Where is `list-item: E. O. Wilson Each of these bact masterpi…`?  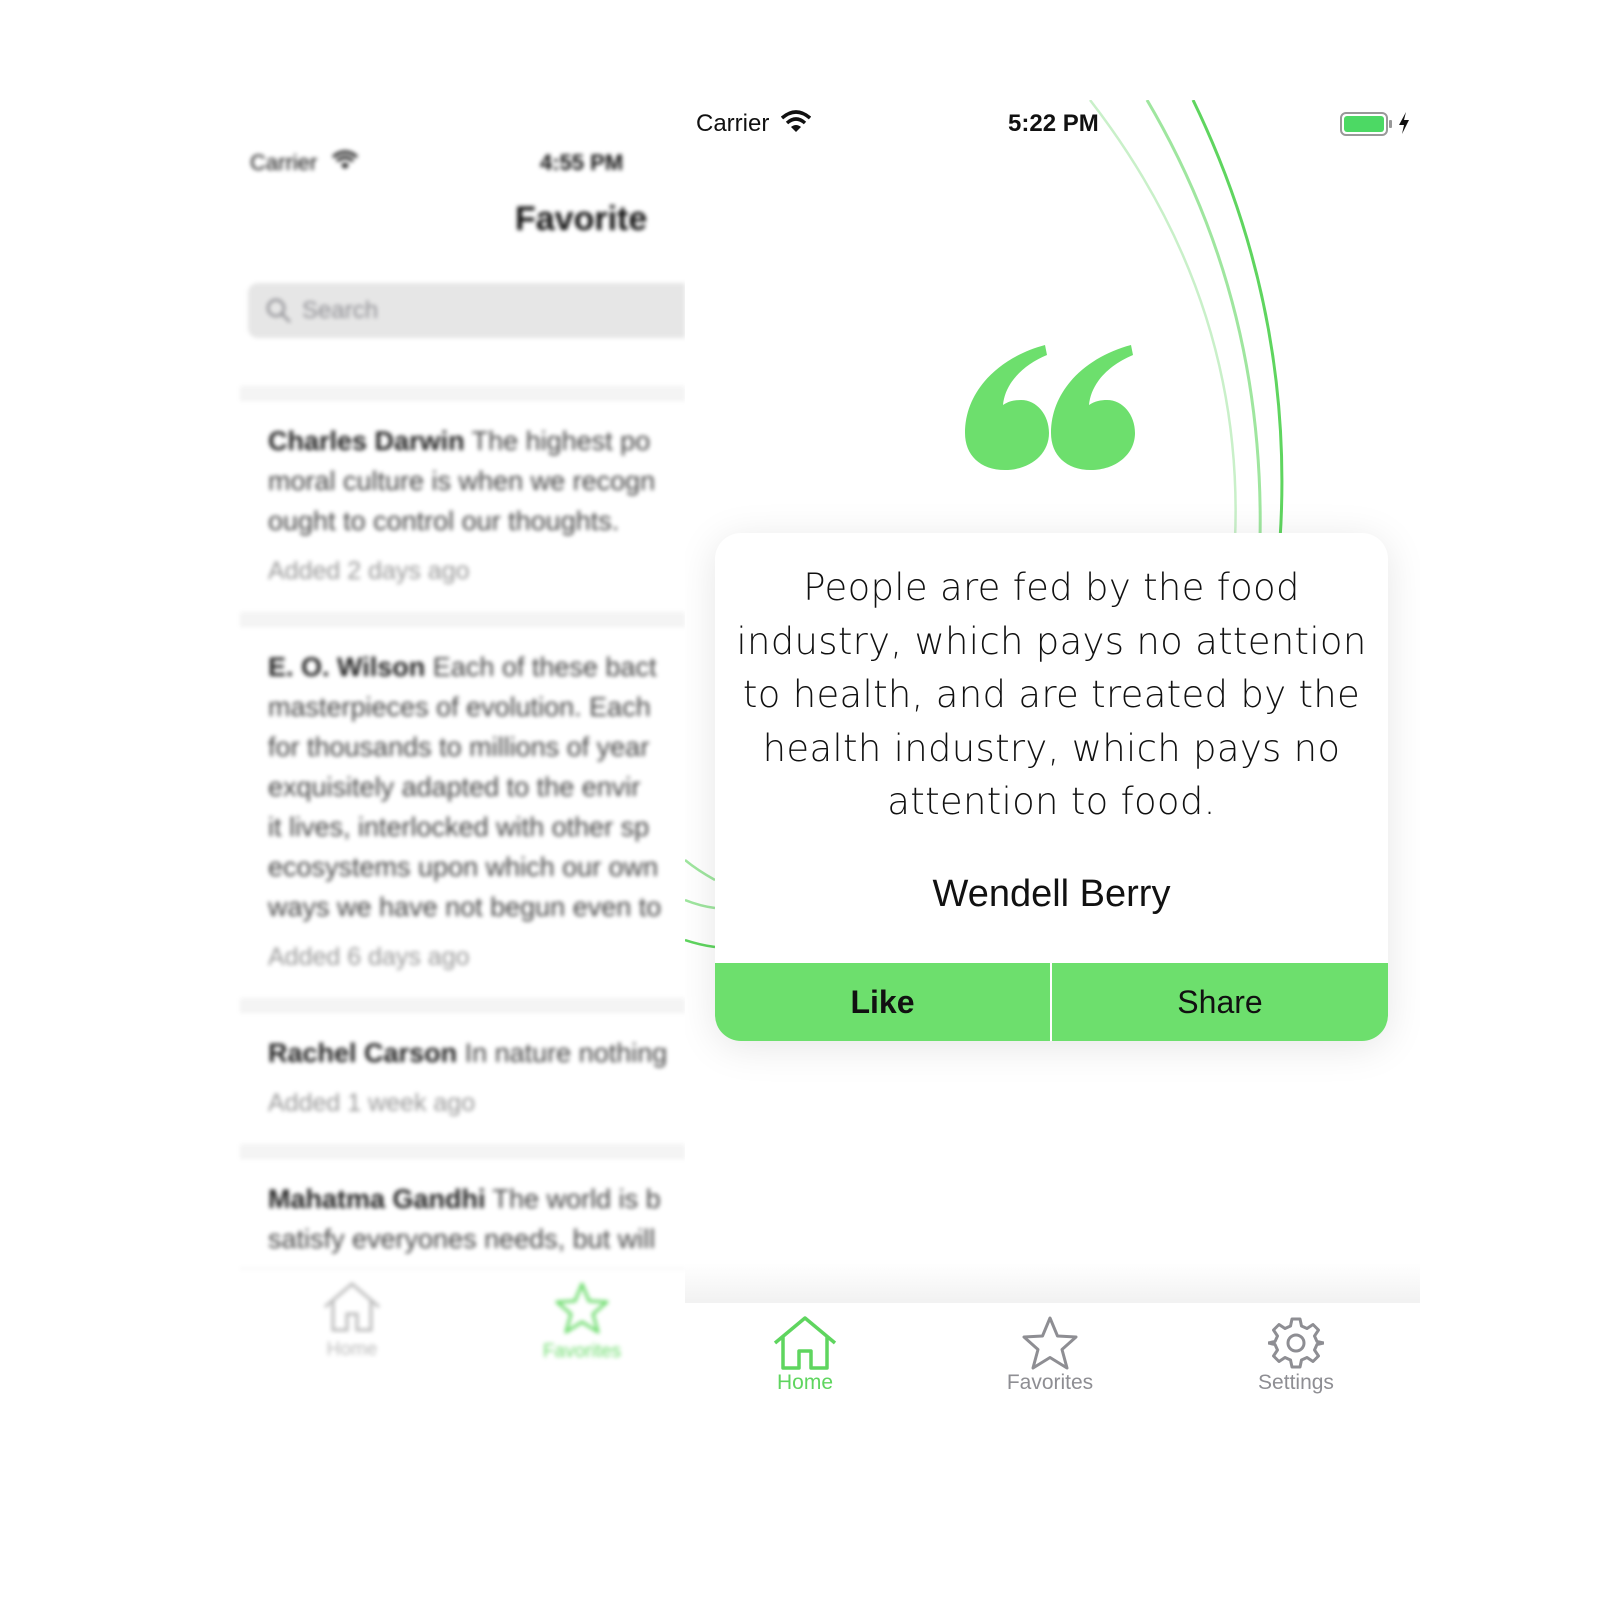
list-item: E. O. Wilson Each of these bact masterpi… is located at coordinates (462, 810).